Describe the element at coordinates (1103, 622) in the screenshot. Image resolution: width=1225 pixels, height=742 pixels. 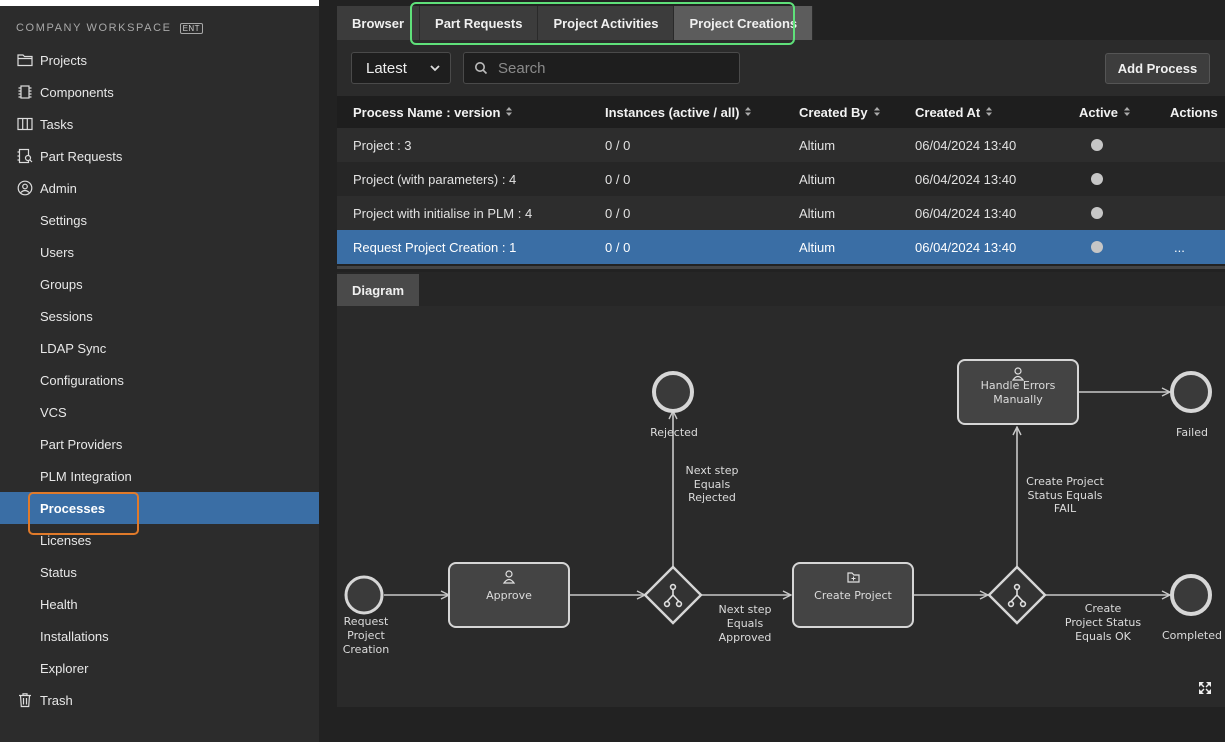
I see `edge-ok-label-2: Project Status` at that location.